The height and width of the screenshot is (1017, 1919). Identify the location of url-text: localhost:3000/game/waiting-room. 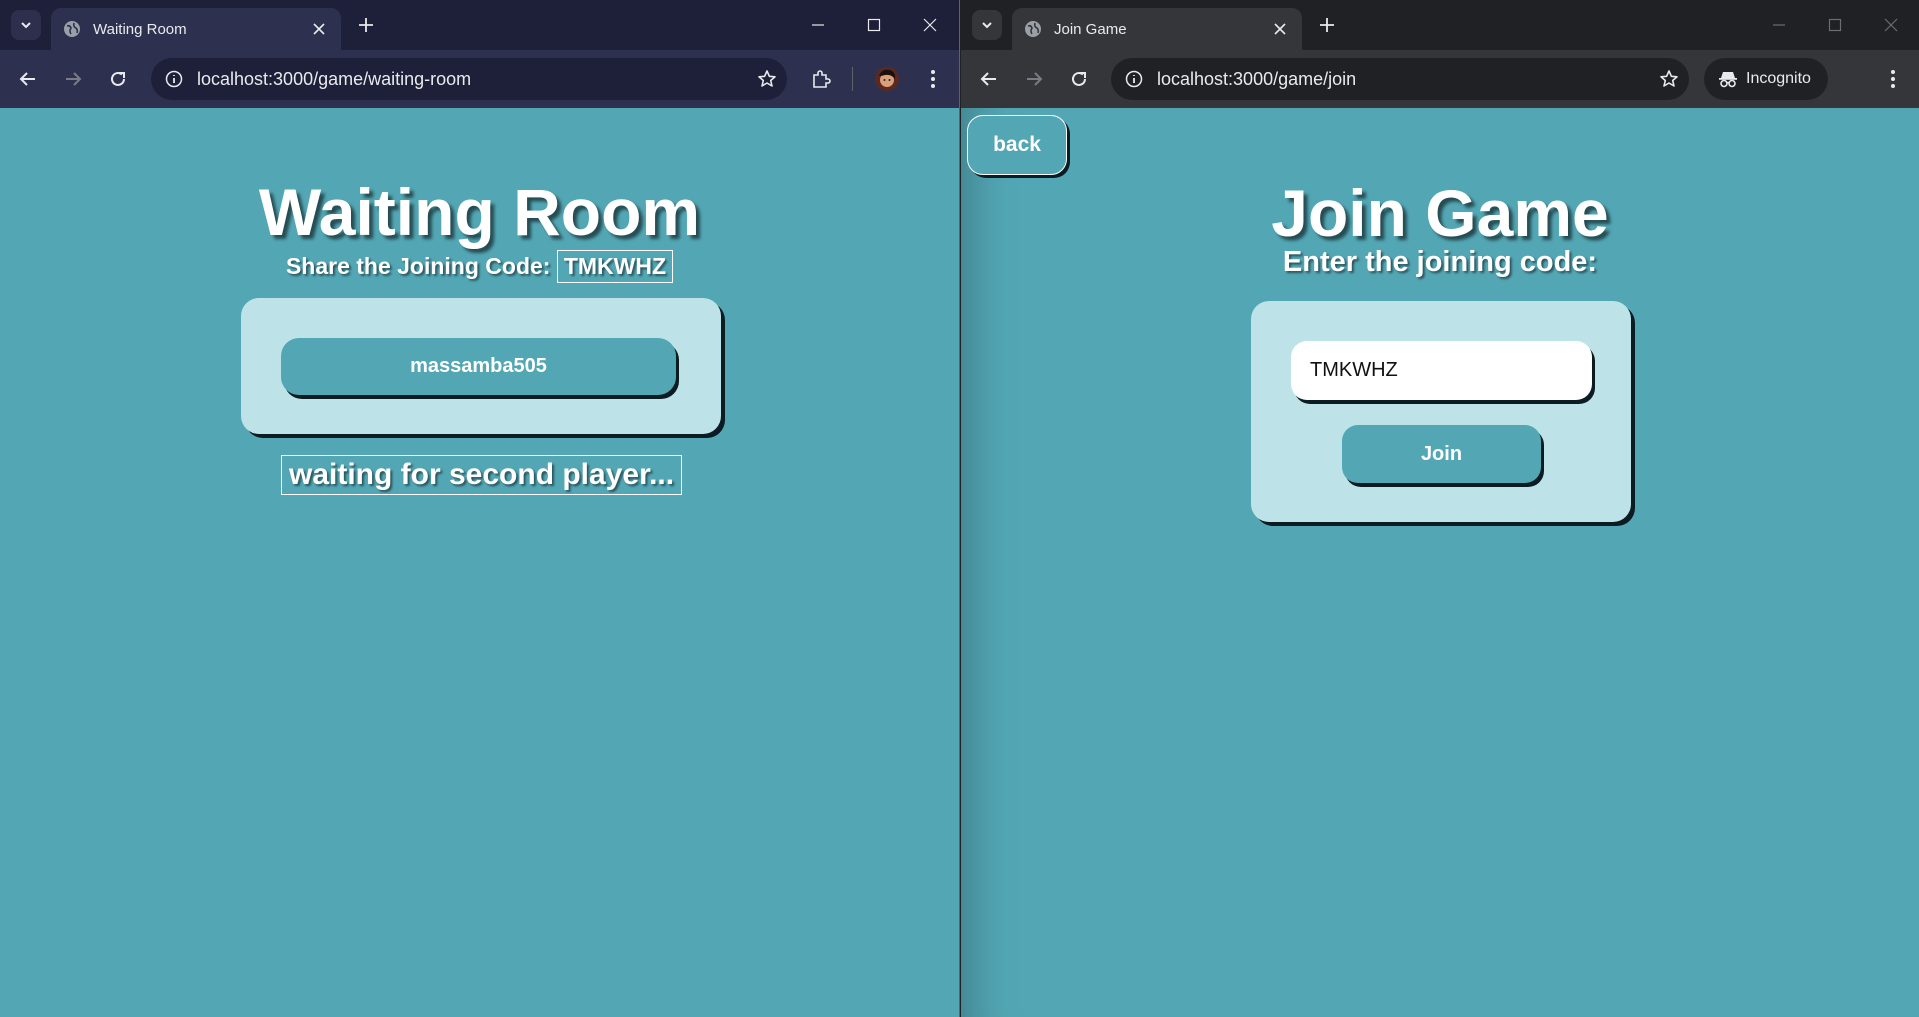
(334, 78).